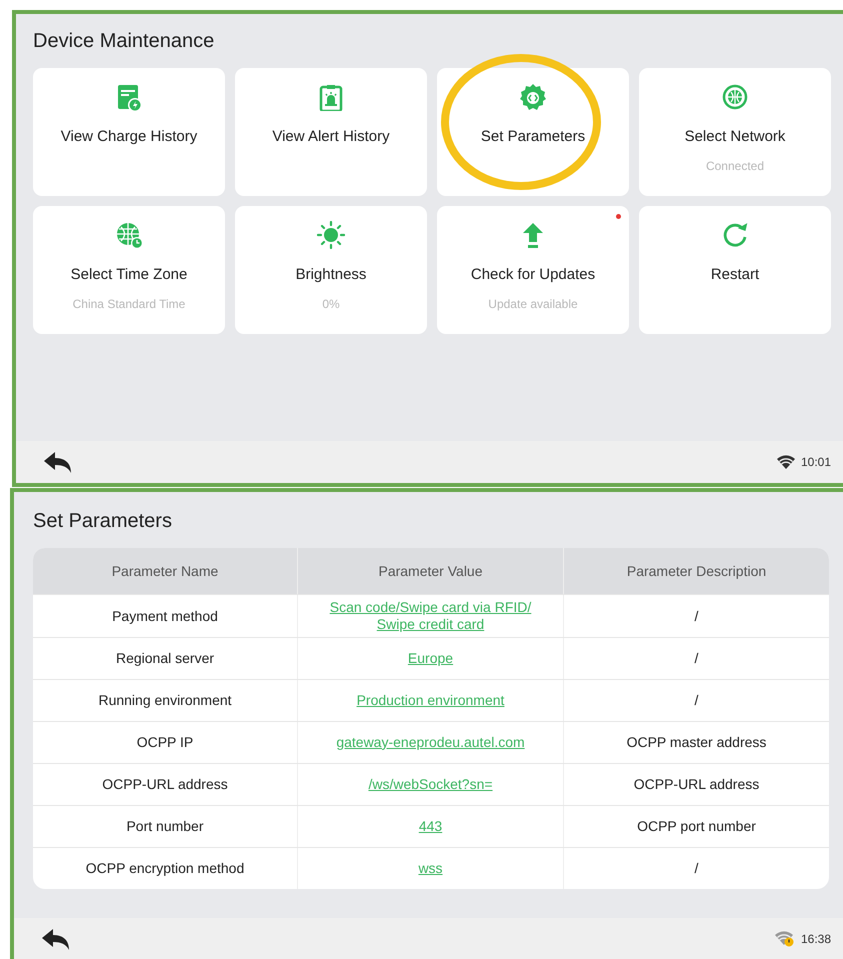  Describe the element at coordinates (129, 97) in the screenshot. I see `document-bolt-icon` at that location.